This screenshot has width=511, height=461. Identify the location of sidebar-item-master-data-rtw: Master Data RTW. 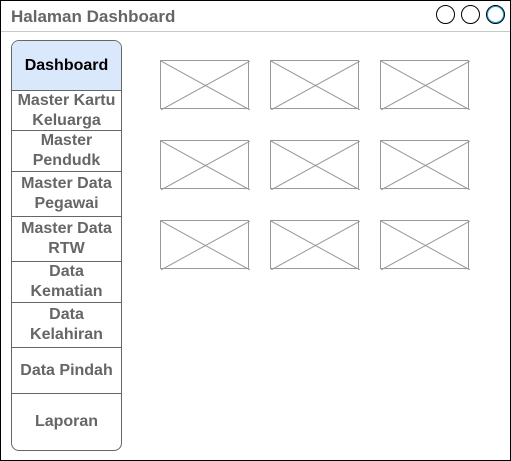
(66, 239).